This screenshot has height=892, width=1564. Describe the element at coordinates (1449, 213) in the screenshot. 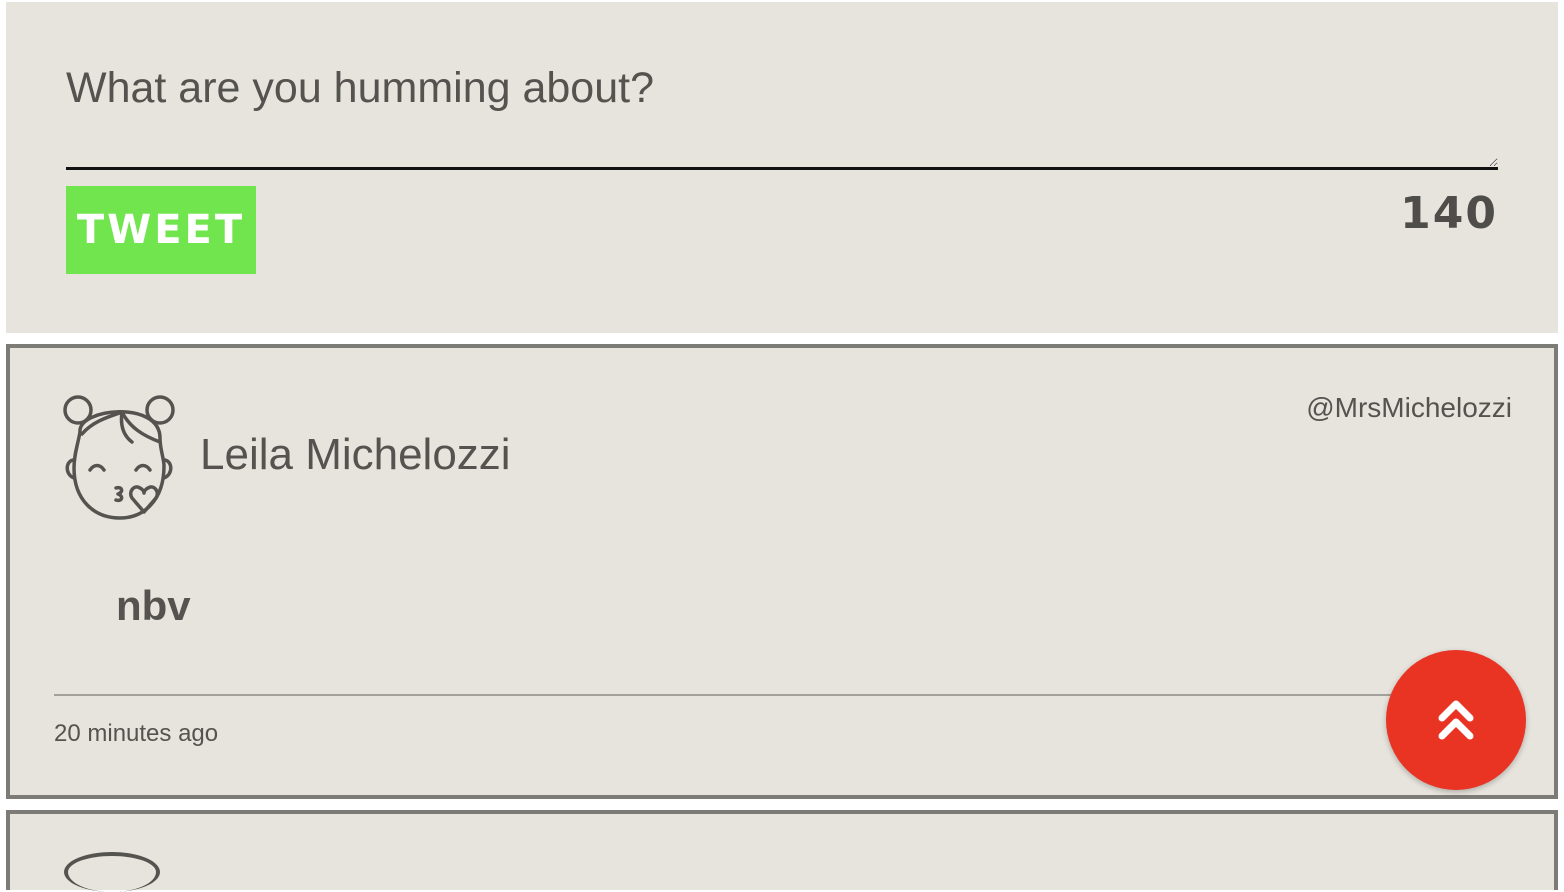

I see `character-counter: 140` at that location.